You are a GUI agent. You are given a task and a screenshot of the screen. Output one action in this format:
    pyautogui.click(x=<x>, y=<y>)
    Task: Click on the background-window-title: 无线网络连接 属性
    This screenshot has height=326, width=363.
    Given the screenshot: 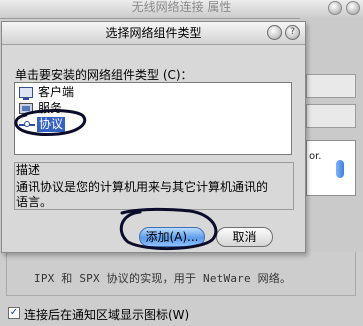 What is the action you would take?
    pyautogui.click(x=181, y=7)
    